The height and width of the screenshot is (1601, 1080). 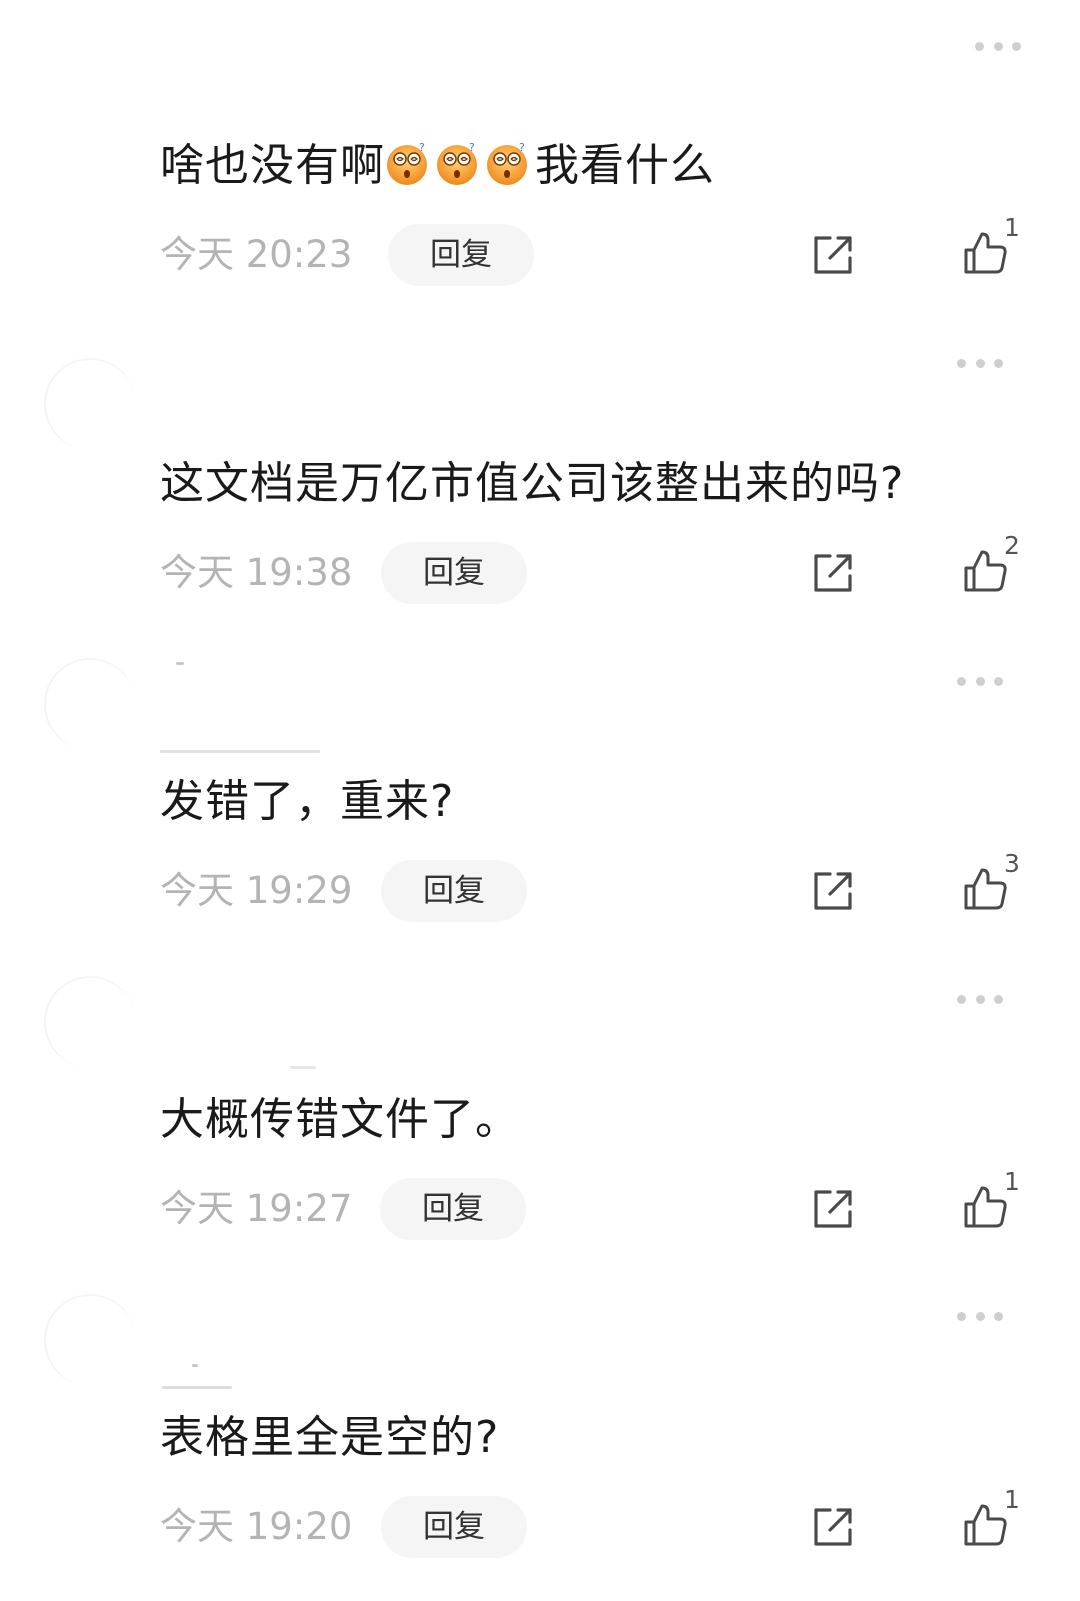 I want to click on comment-text: 啥也没有啊 ? ? ? 我看什么, so click(x=437, y=166).